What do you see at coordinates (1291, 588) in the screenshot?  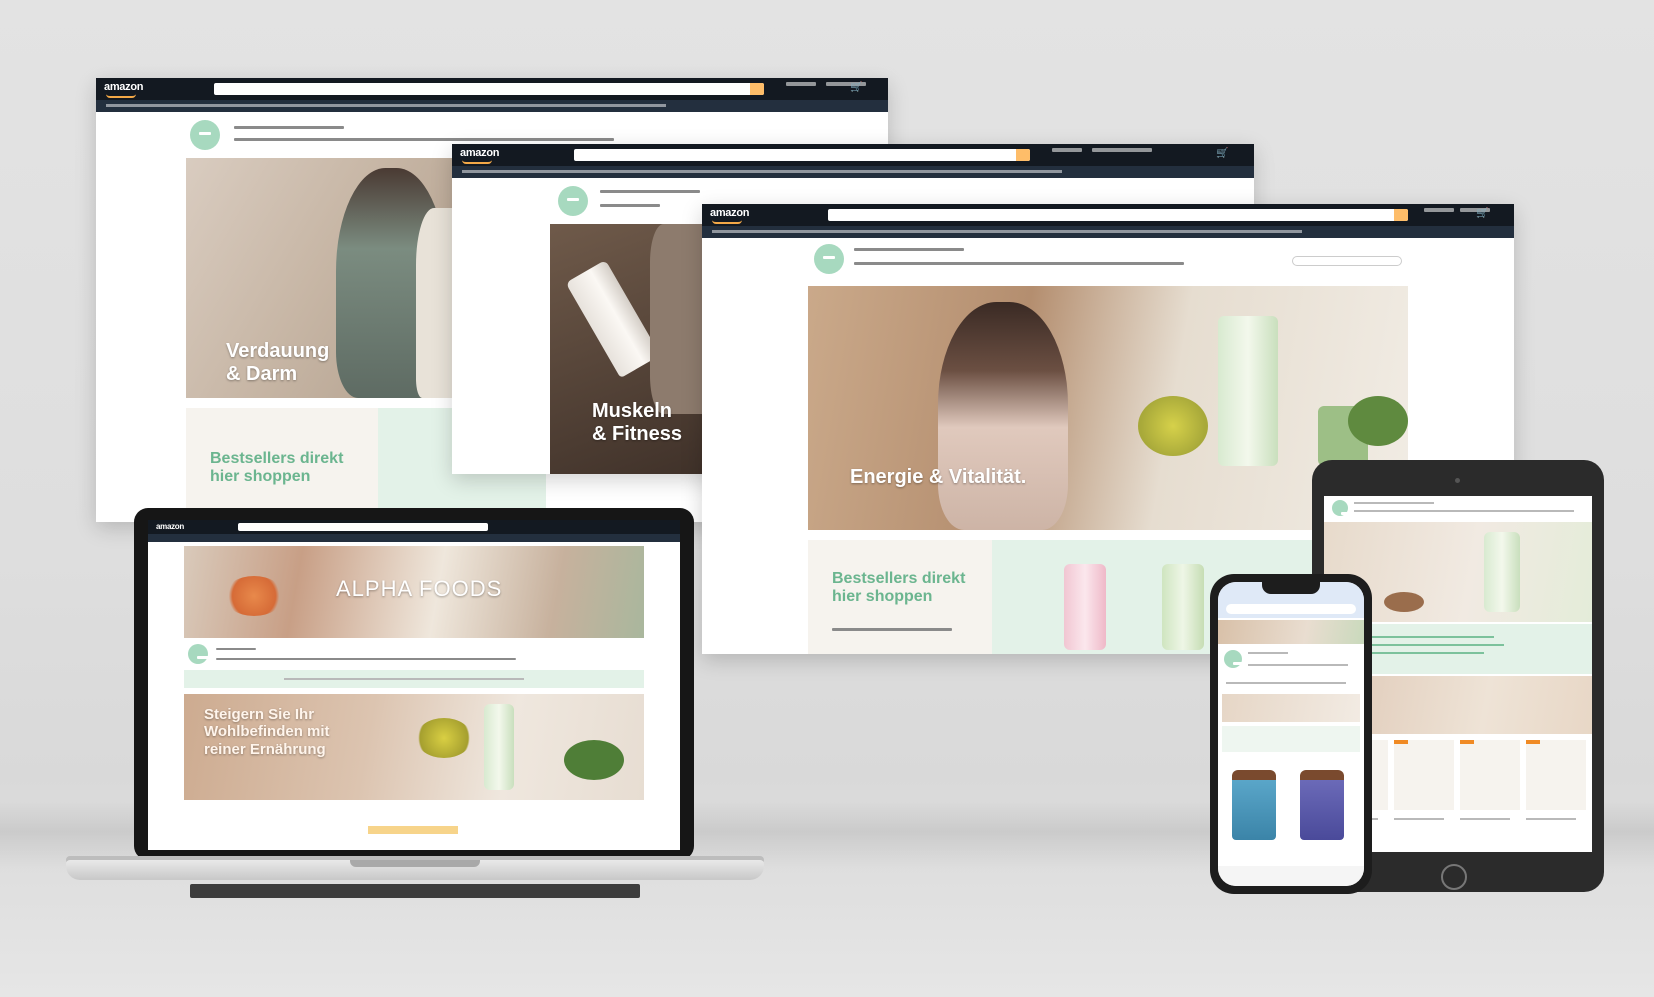 I see `phone-notch` at bounding box center [1291, 588].